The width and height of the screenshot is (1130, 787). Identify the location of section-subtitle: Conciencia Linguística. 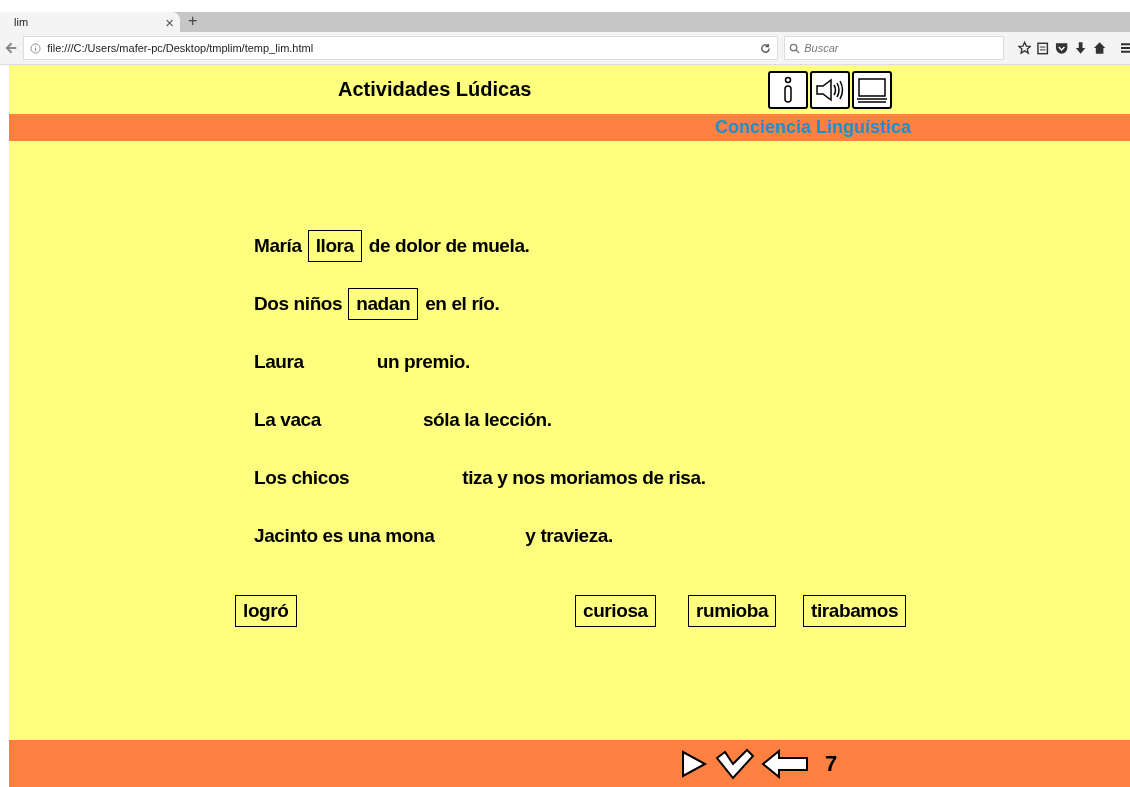
(813, 127).